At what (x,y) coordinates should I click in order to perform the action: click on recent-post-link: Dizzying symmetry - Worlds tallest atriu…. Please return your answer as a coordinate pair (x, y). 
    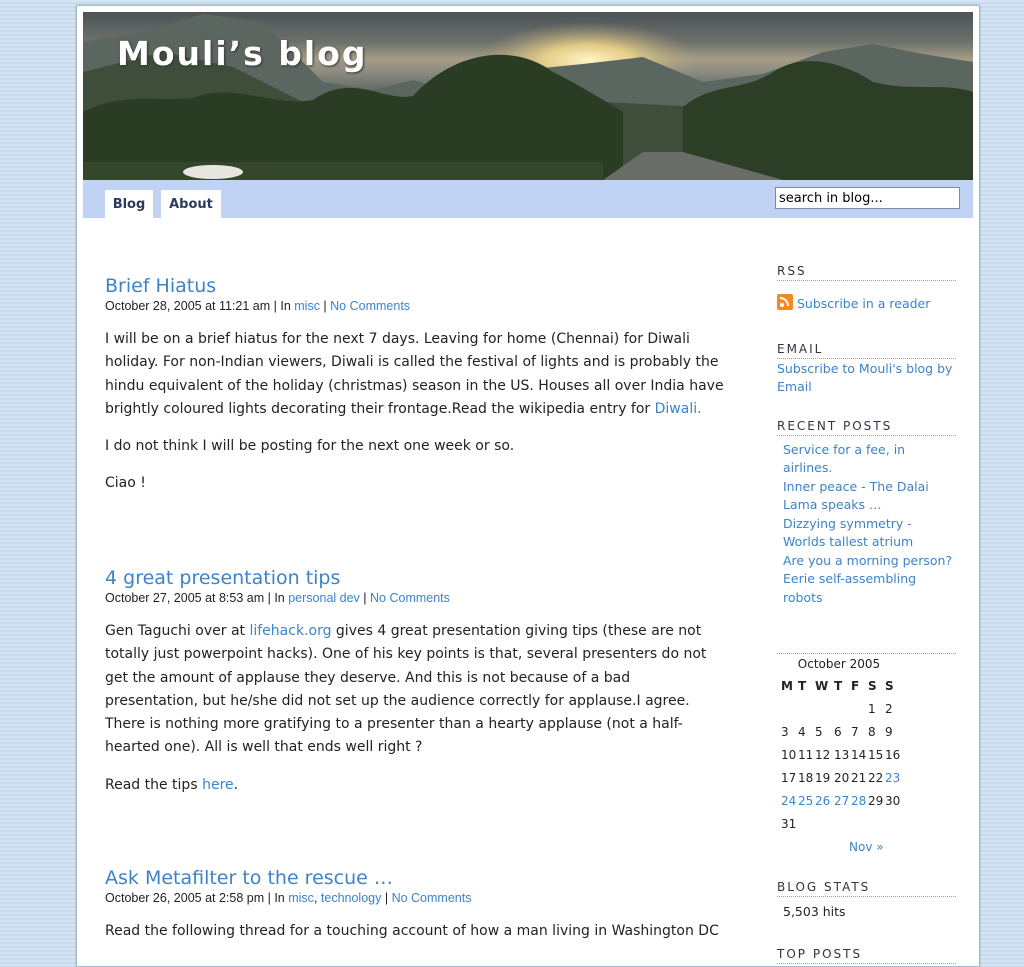
    Looking at the image, I should click on (869, 533).